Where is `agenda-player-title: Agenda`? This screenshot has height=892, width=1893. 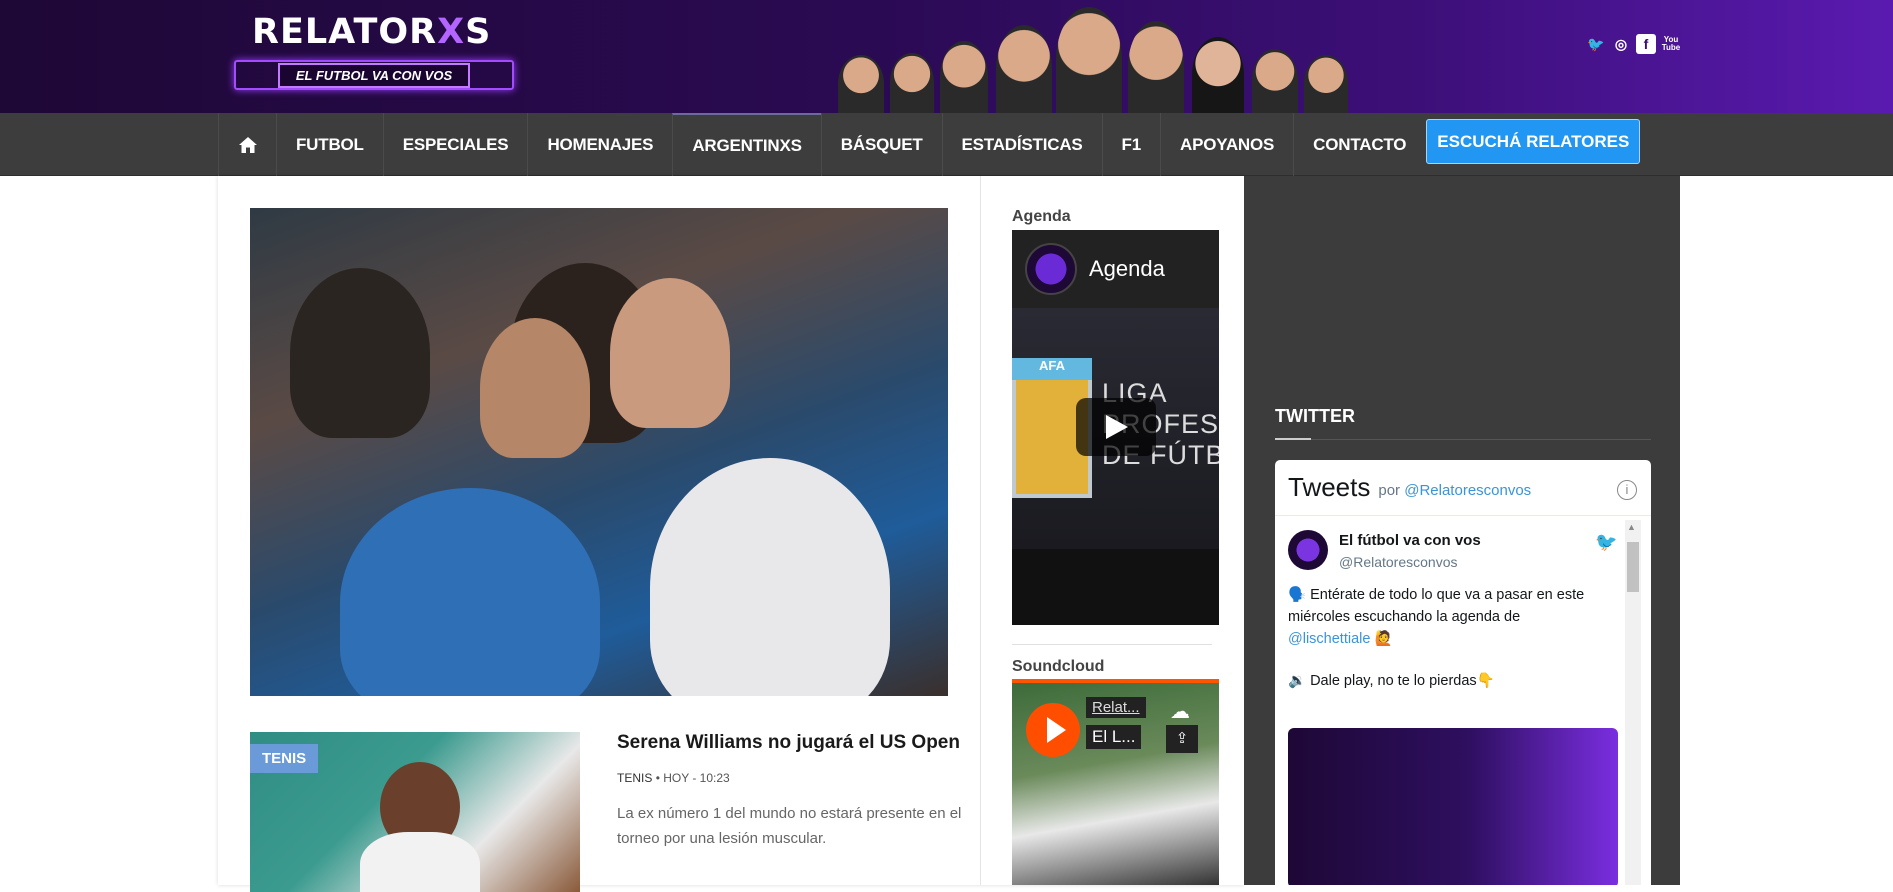 agenda-player-title: Agenda is located at coordinates (1127, 269).